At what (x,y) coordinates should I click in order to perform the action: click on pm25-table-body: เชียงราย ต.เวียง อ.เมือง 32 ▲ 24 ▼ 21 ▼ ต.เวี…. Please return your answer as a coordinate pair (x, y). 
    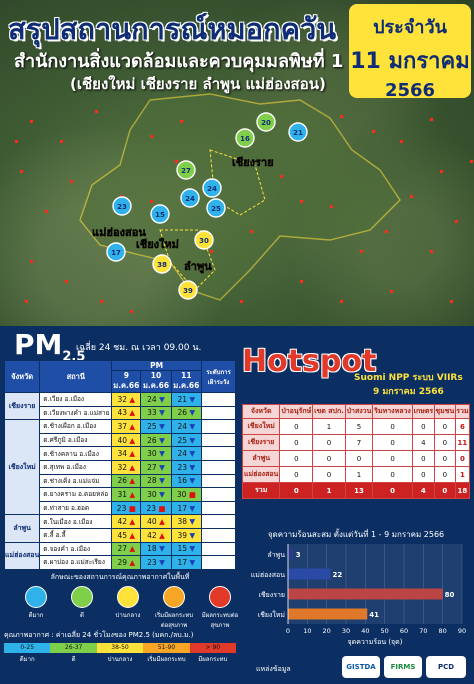
    Looking at the image, I should click on (119, 480).